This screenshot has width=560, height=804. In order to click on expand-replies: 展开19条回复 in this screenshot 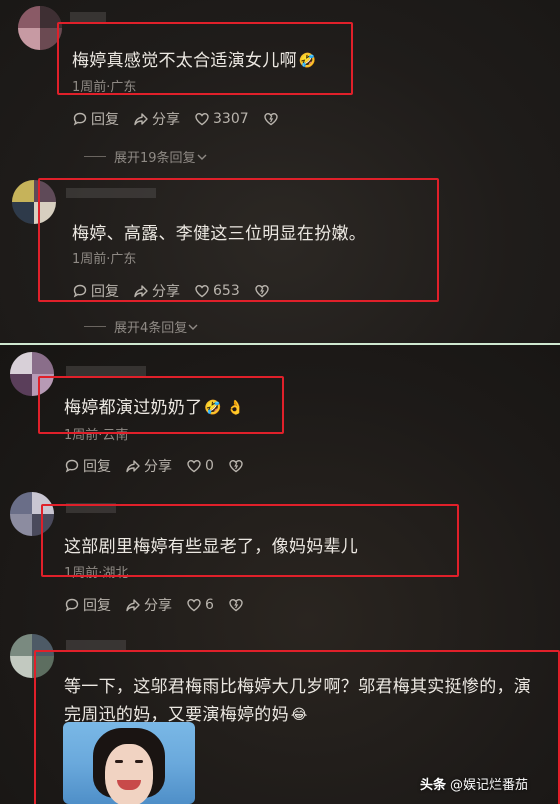, I will do `click(146, 156)`.